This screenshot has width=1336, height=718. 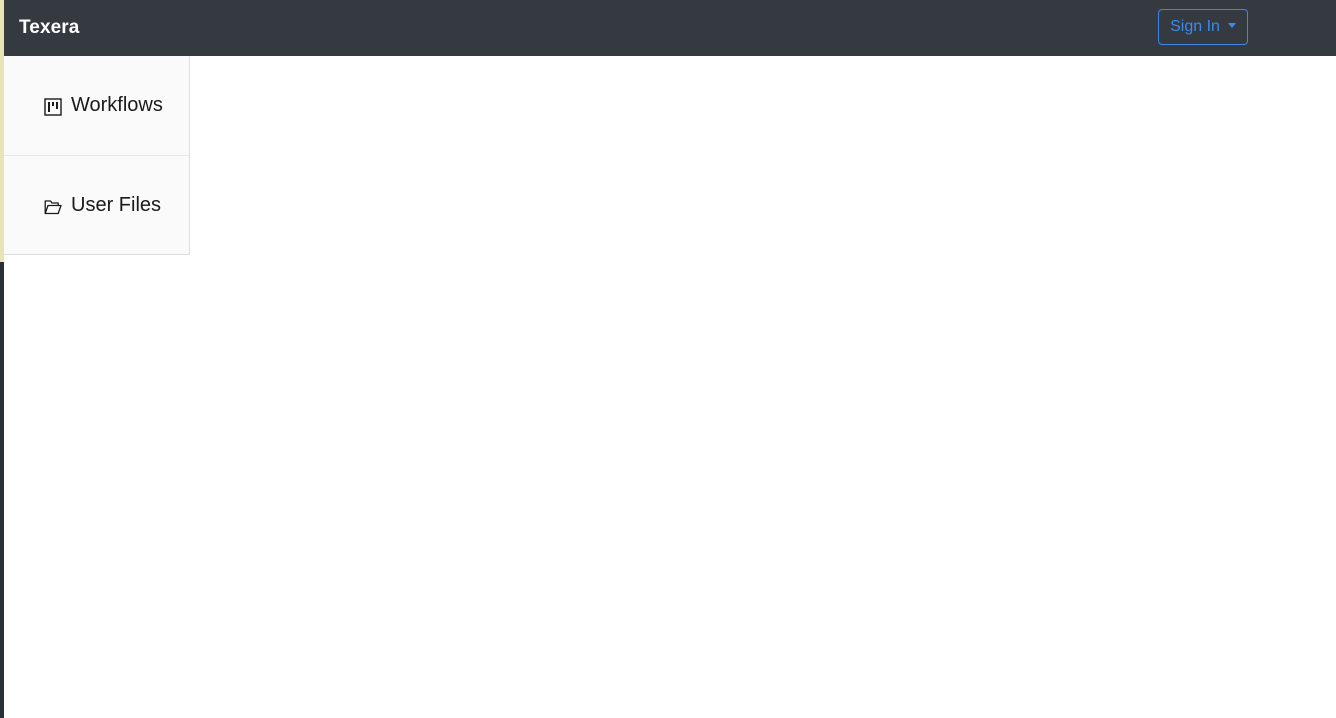 I want to click on sidebar-item-label: Workflows, so click(x=117, y=105).